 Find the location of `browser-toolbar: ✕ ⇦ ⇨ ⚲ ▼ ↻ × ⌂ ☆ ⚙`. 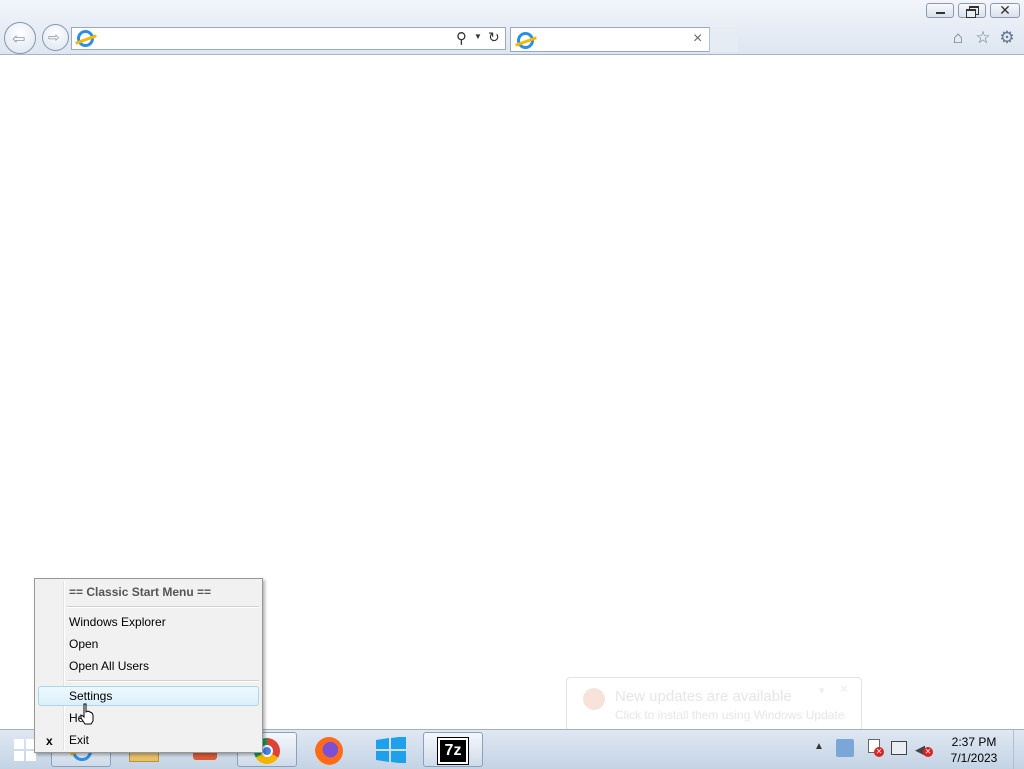

browser-toolbar: ✕ ⇦ ⇨ ⚲ ▼ ↻ × ⌂ ☆ ⚙ is located at coordinates (512, 27).